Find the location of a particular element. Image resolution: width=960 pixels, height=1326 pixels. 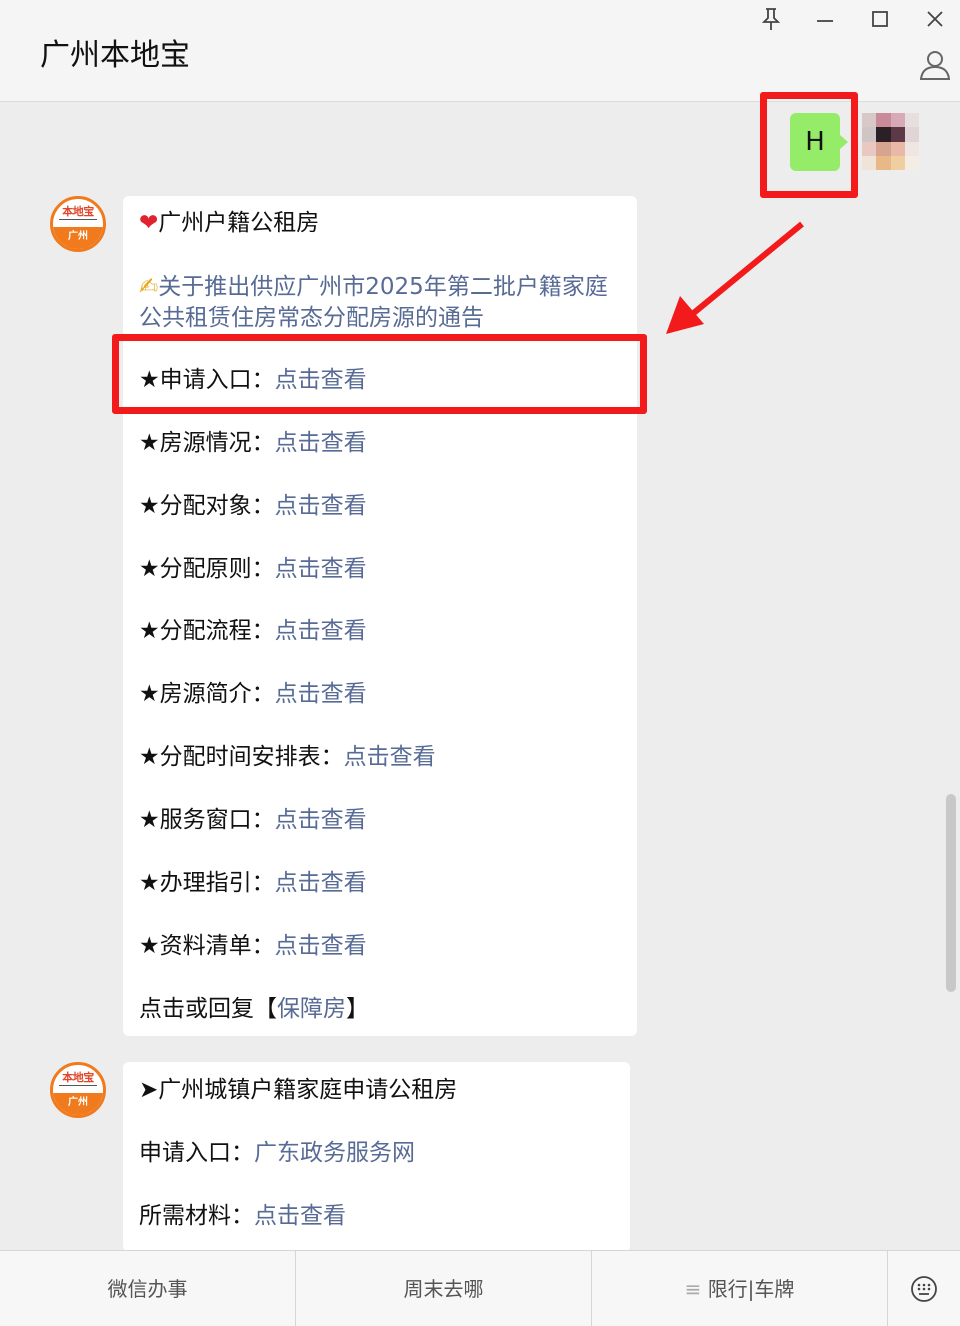

list-item: ★分配原则：点击查看 is located at coordinates (253, 569).